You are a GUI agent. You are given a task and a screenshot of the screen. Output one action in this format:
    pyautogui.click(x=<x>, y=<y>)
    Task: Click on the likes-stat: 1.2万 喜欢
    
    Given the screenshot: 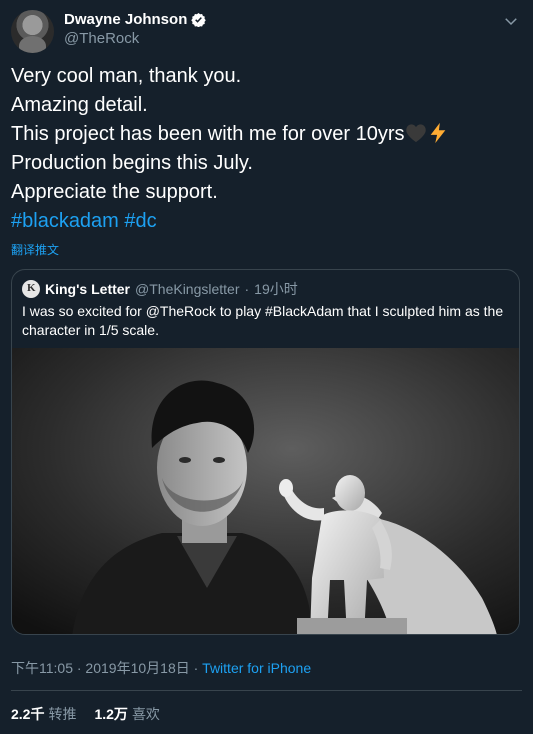 What is the action you would take?
    pyautogui.click(x=126, y=714)
    